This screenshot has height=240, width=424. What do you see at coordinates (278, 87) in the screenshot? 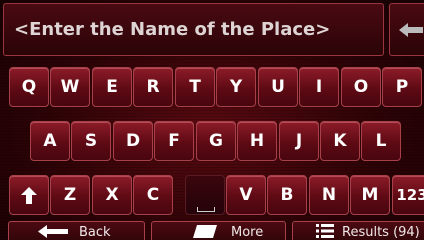
I see `key-u: U` at bounding box center [278, 87].